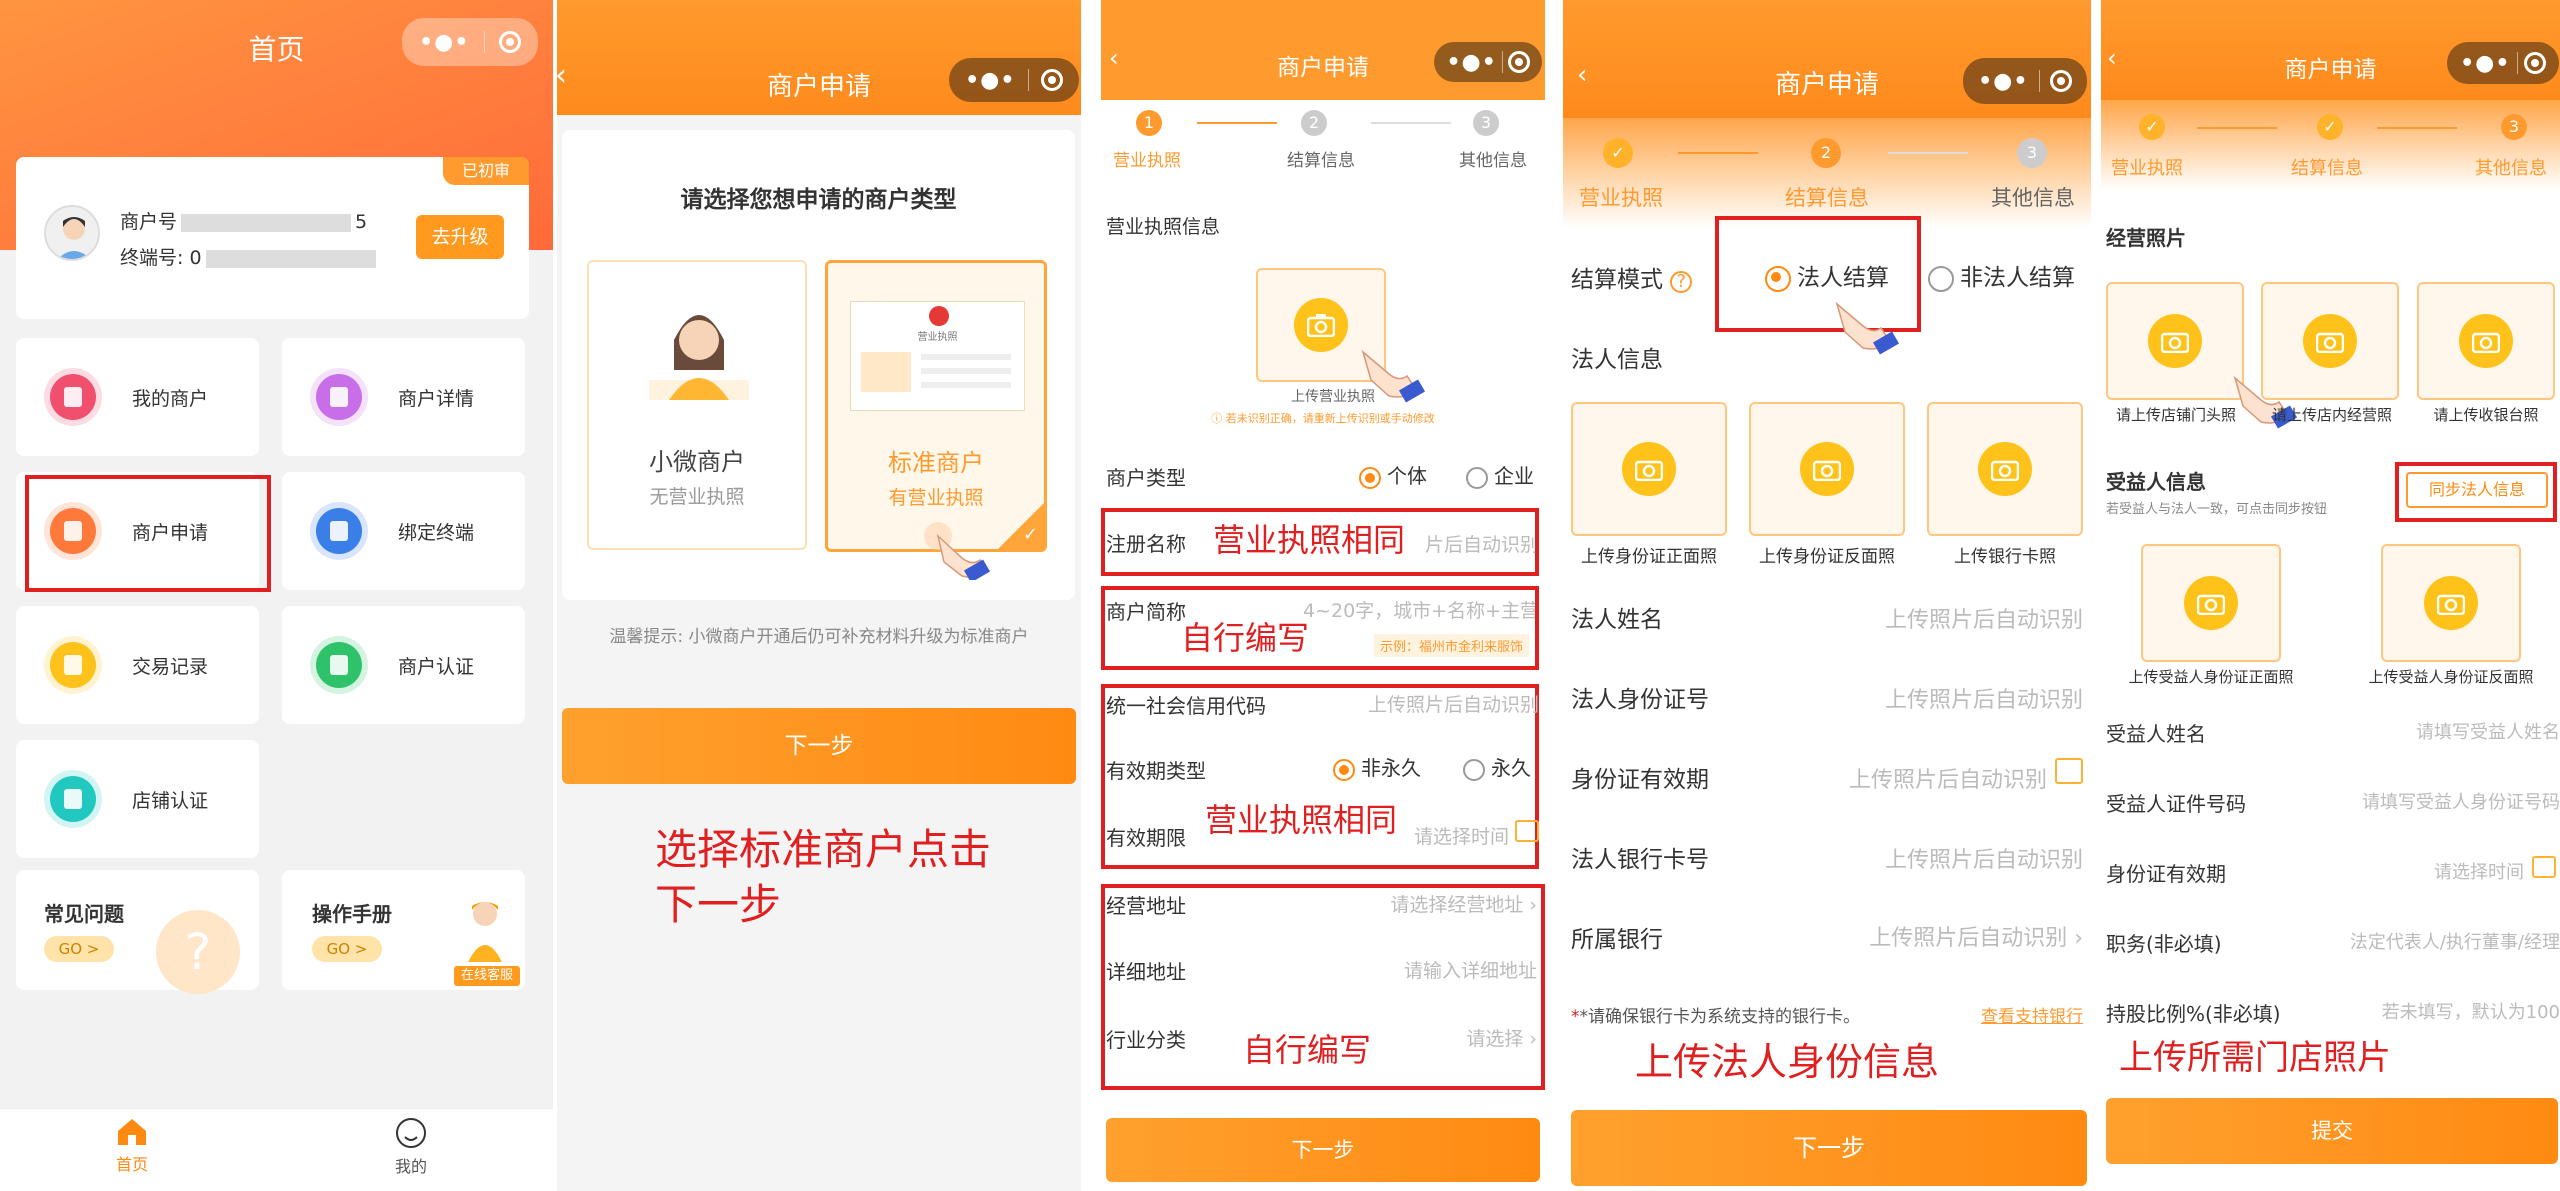  I want to click on share-input: 若未填写，默认为100, so click(2471, 1011).